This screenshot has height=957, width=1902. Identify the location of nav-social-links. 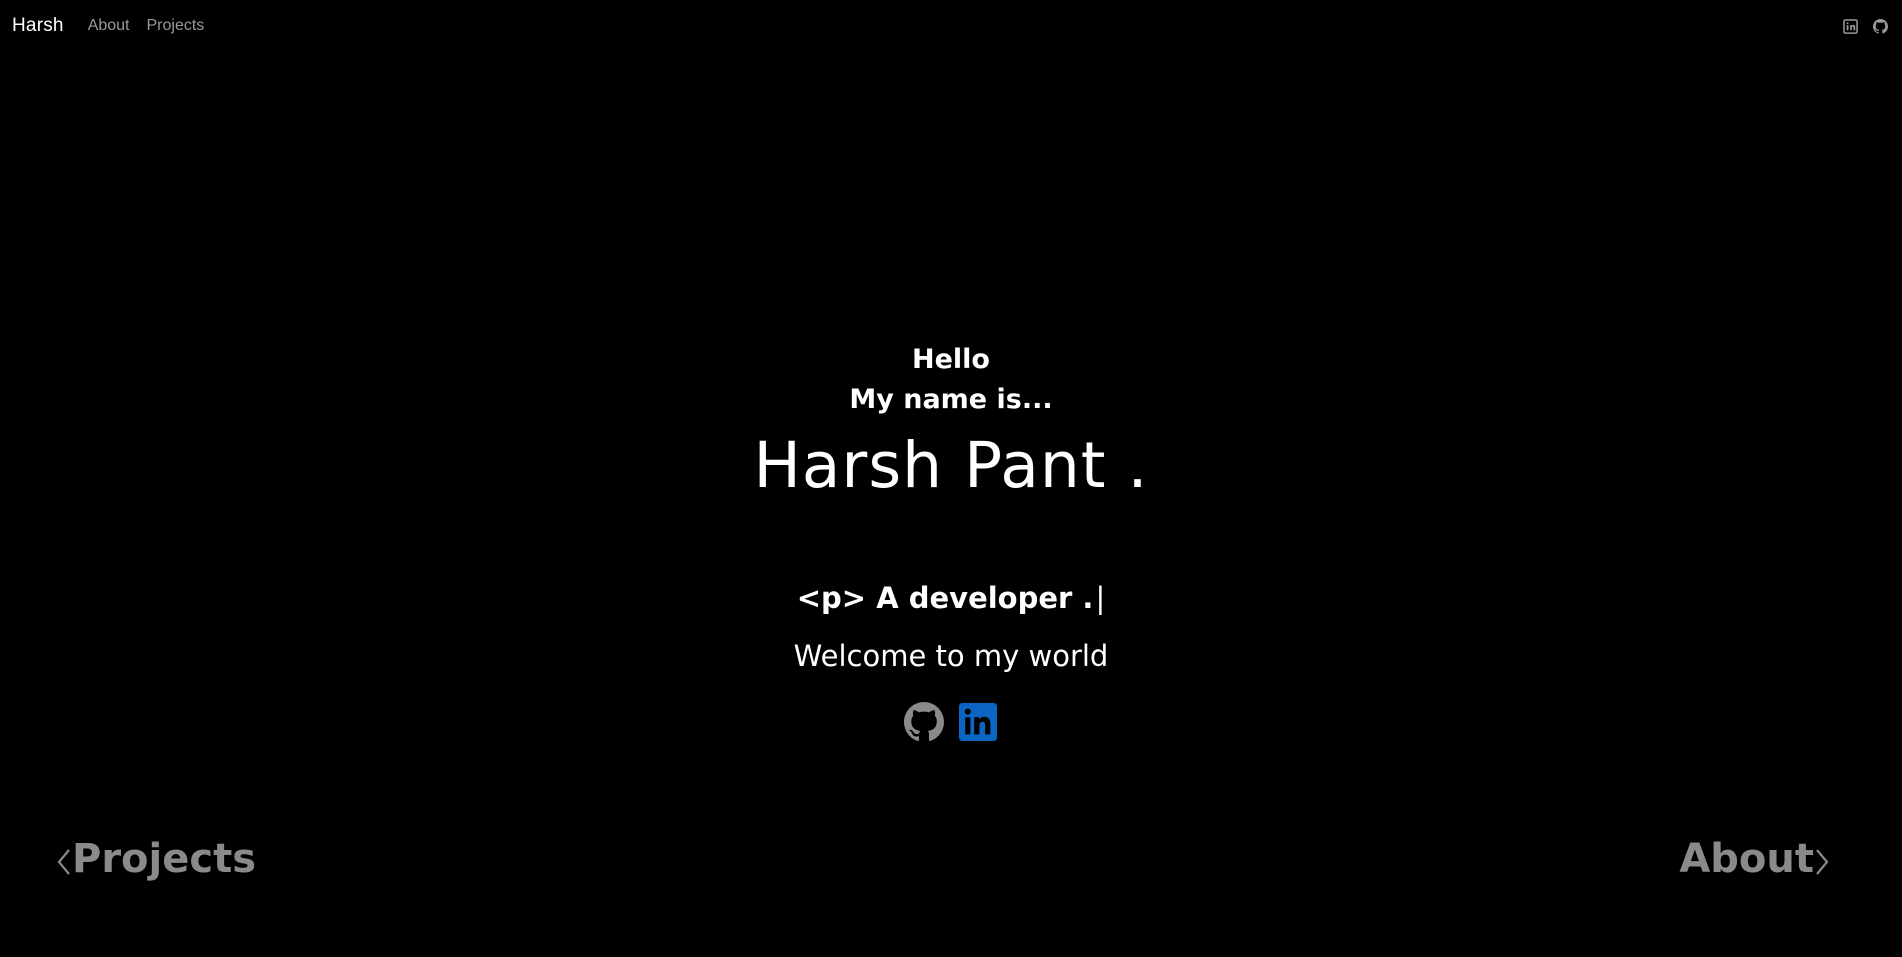
(1866, 26).